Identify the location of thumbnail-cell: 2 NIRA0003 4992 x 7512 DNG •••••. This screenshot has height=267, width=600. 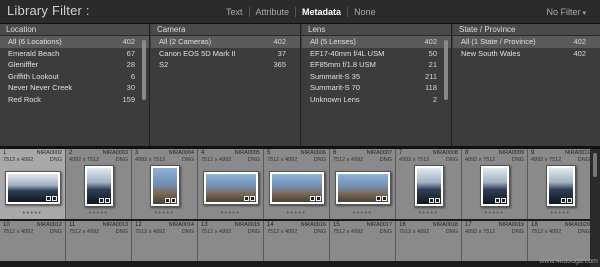
(99, 184).